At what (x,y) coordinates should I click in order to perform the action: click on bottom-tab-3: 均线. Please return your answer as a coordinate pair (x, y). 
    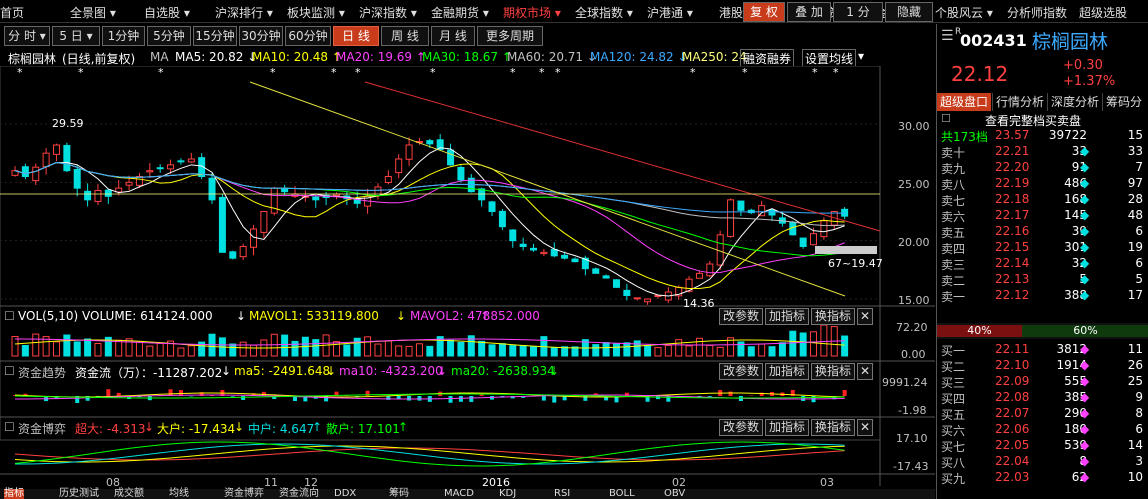
    Looking at the image, I should click on (179, 494).